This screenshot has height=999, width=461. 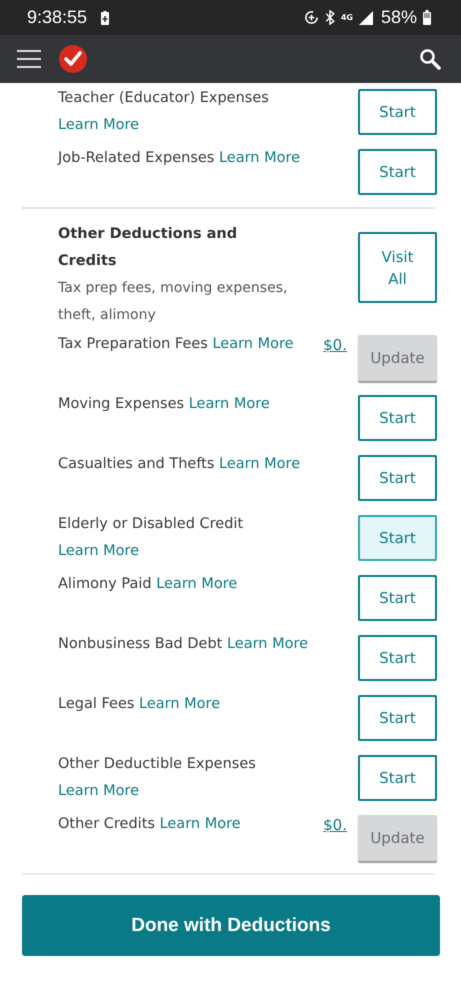 I want to click on deduction-label: Casualties and Thefts Learn More, so click(x=180, y=464).